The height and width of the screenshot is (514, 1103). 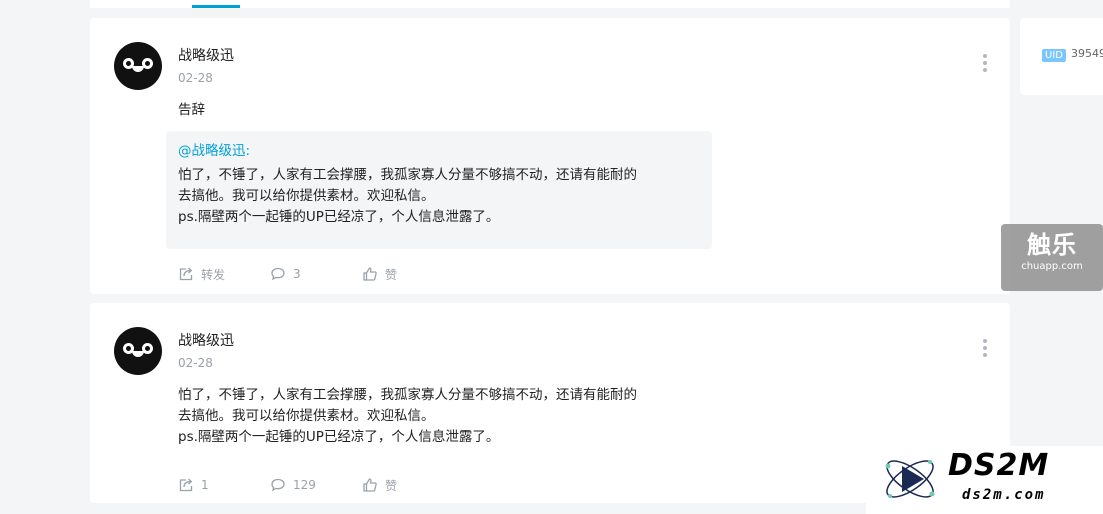 I want to click on post-actions: 1 129 赞, so click(x=287, y=485).